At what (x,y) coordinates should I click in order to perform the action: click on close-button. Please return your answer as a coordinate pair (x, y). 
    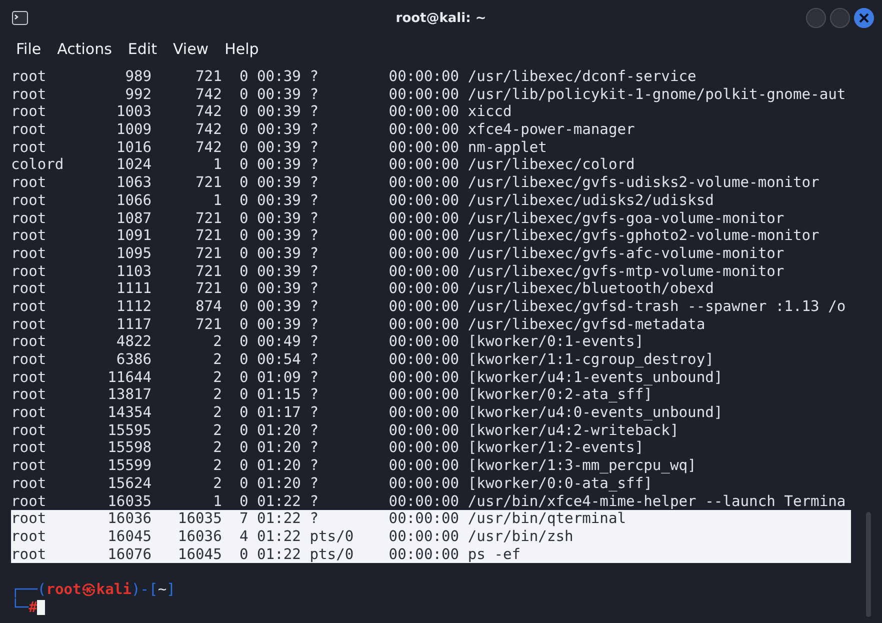
    Looking at the image, I should click on (864, 18).